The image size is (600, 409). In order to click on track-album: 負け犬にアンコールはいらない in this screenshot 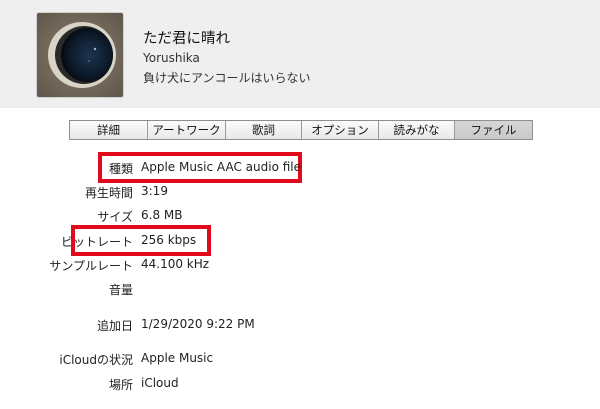, I will do `click(227, 78)`.